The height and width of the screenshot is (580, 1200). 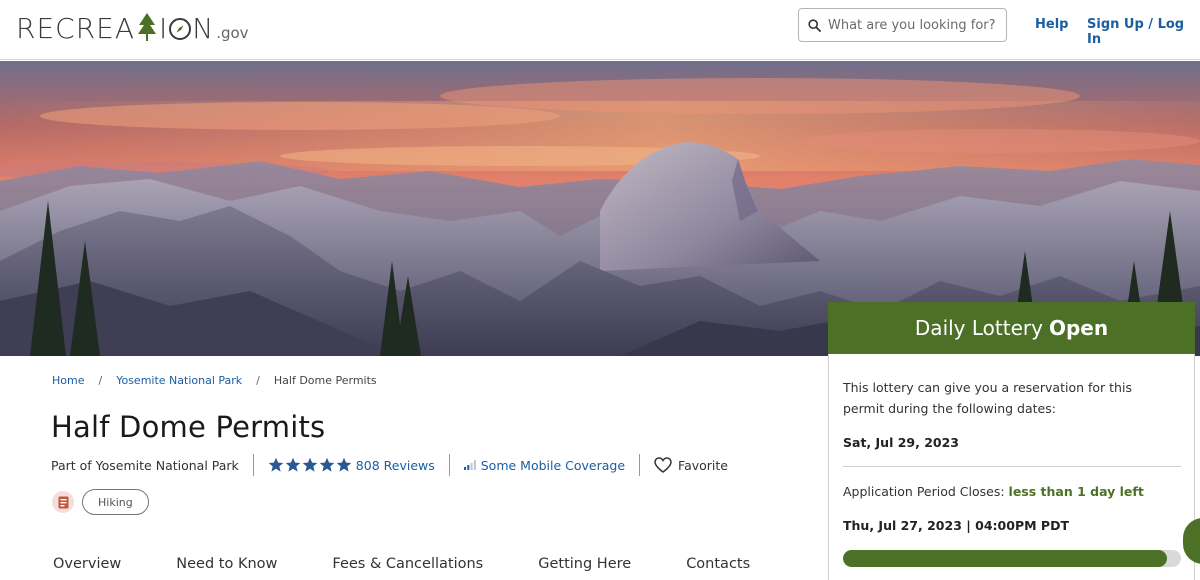 What do you see at coordinates (1143, 32) in the screenshot?
I see `sign-up-log-in-link: Sign Up / Log In` at bounding box center [1143, 32].